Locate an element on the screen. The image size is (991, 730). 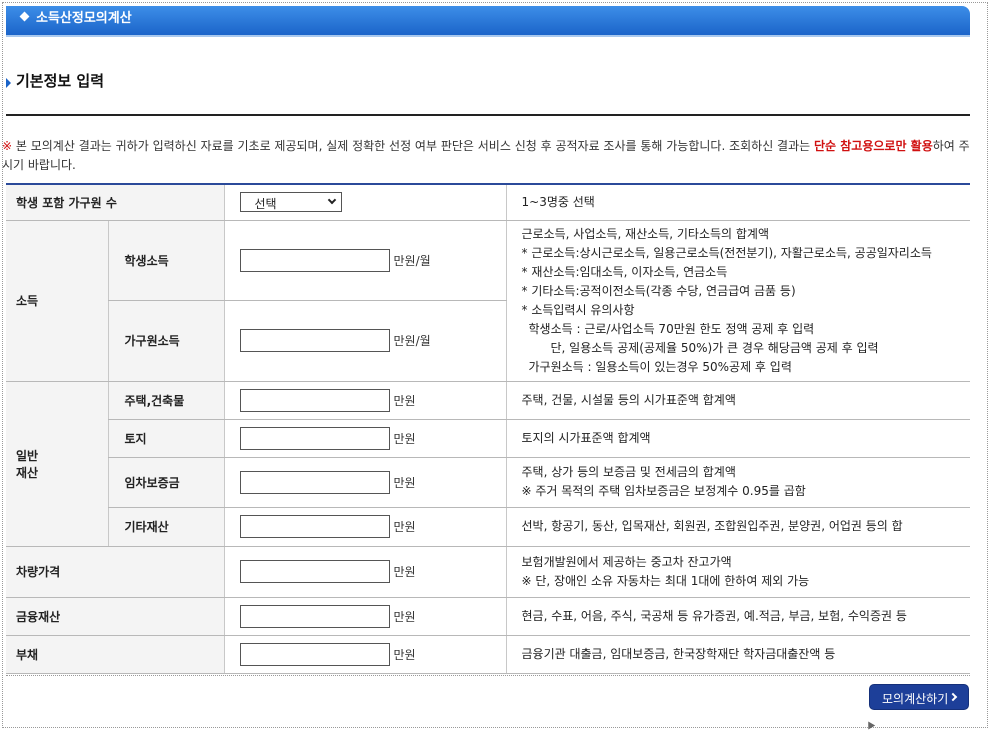
deposit-label: 임차보증금 is located at coordinates (165, 482).